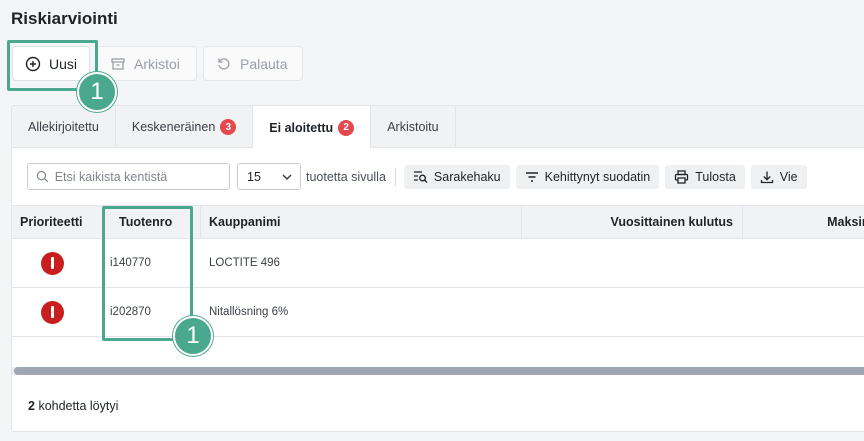 This screenshot has height=441, width=864. Describe the element at coordinates (228, 127) in the screenshot. I see `count-badge: 3` at that location.